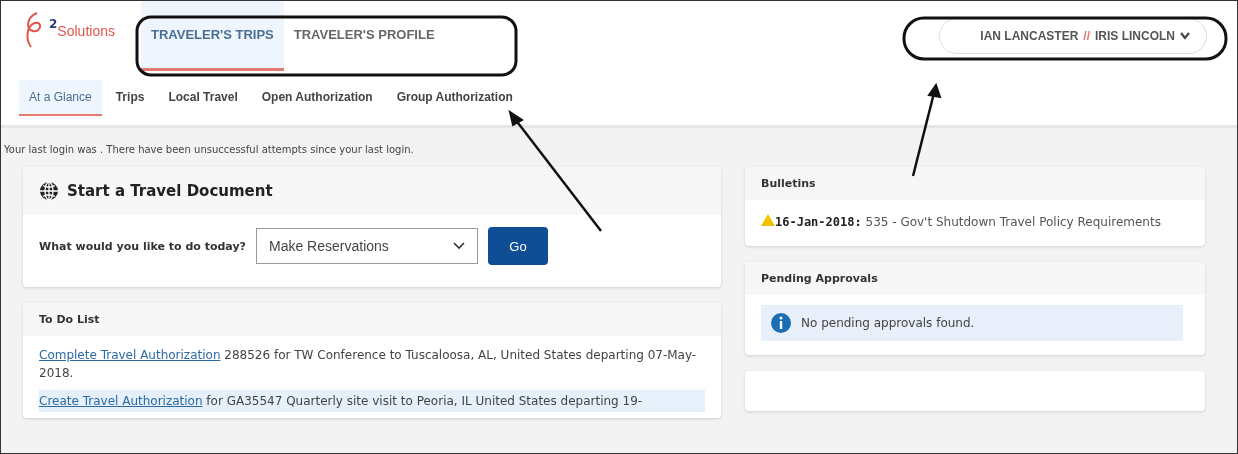 The height and width of the screenshot is (454, 1238). Describe the element at coordinates (888, 323) in the screenshot. I see `info-text: No pending approvals found.` at that location.